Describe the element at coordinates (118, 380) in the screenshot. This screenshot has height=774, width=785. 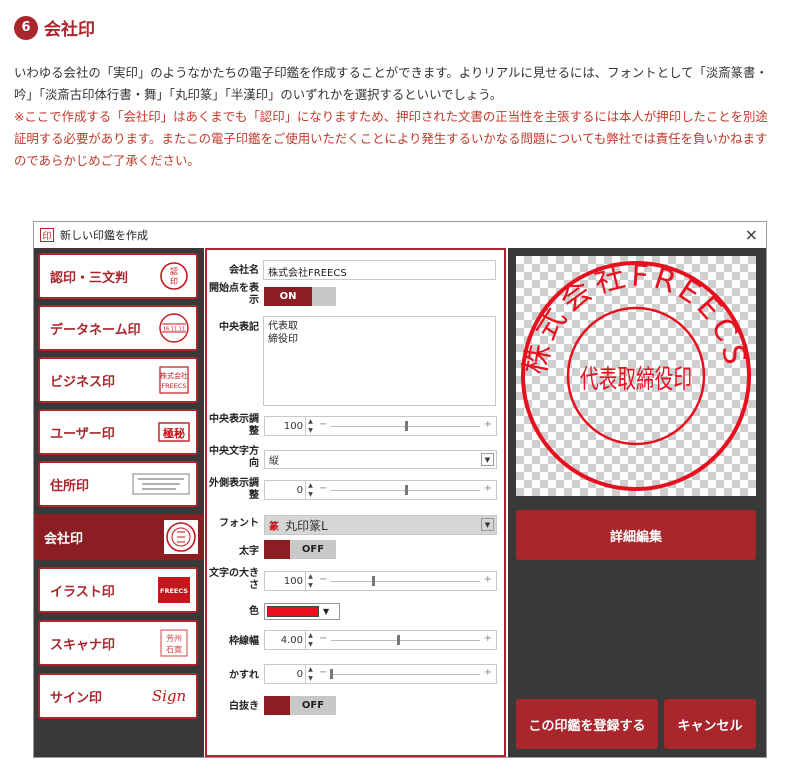
I see `sidebar-item-business: ビジネス印 株式会社 FREECS` at that location.